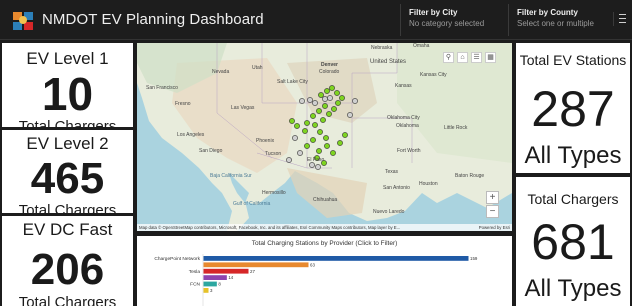  Describe the element at coordinates (211, 151) in the screenshot. I see `map-label-san-diego: San Diego` at that location.